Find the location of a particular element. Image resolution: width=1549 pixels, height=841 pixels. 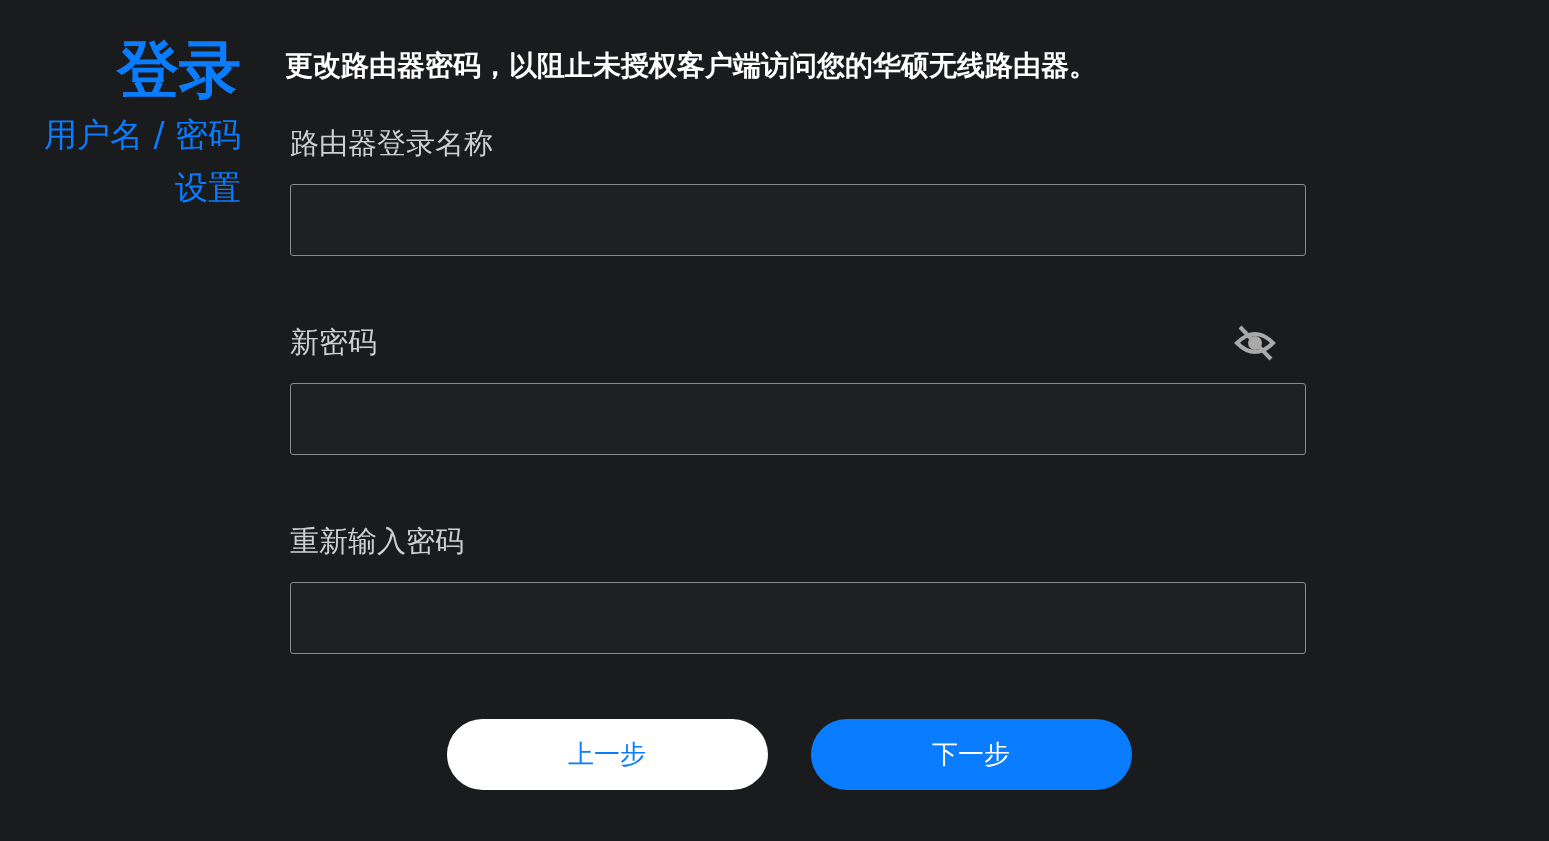

eye-slash-icon is located at coordinates (1255, 343).